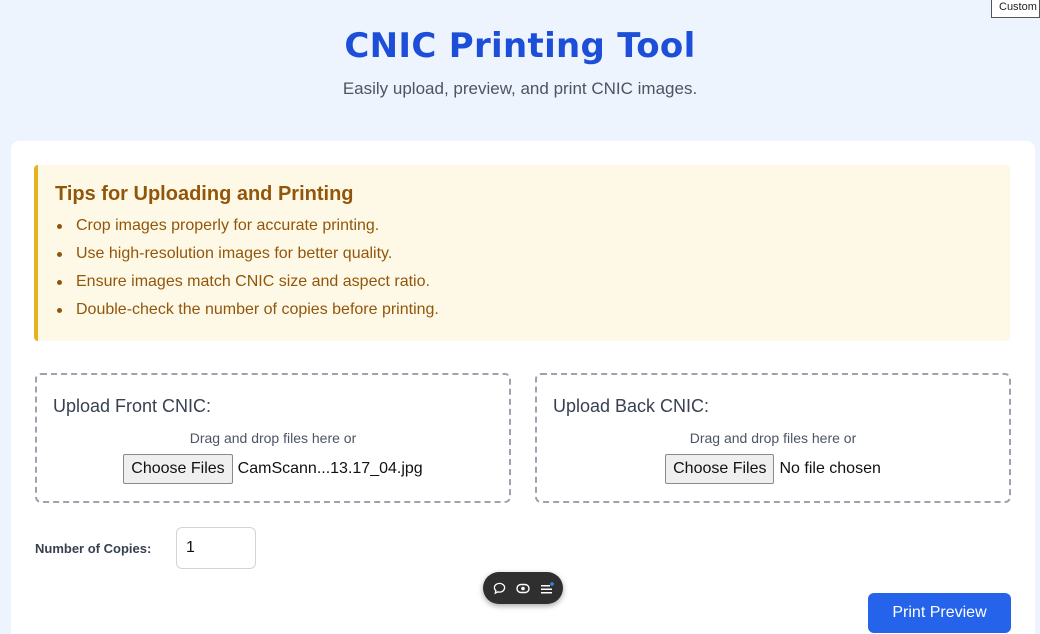  Describe the element at coordinates (547, 588) in the screenshot. I see `menu-list-icon` at that location.